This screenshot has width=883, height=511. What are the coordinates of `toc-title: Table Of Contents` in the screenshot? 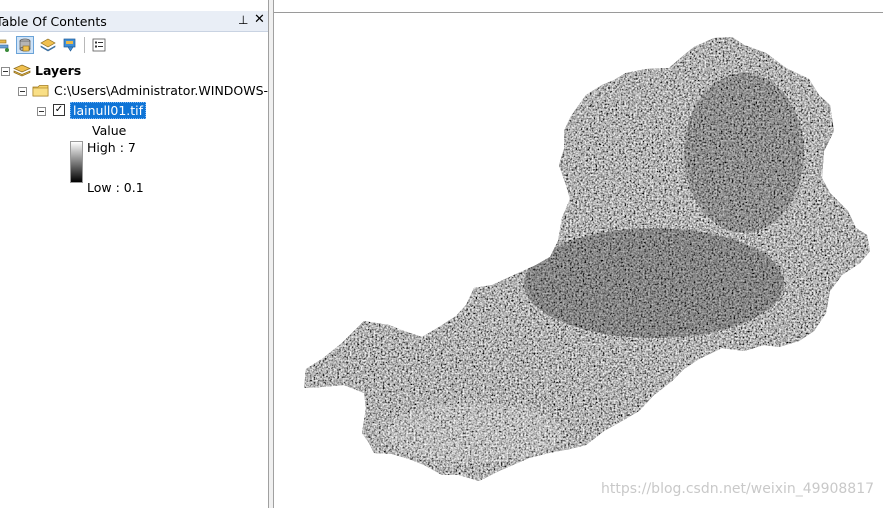 It's located at (53, 21).